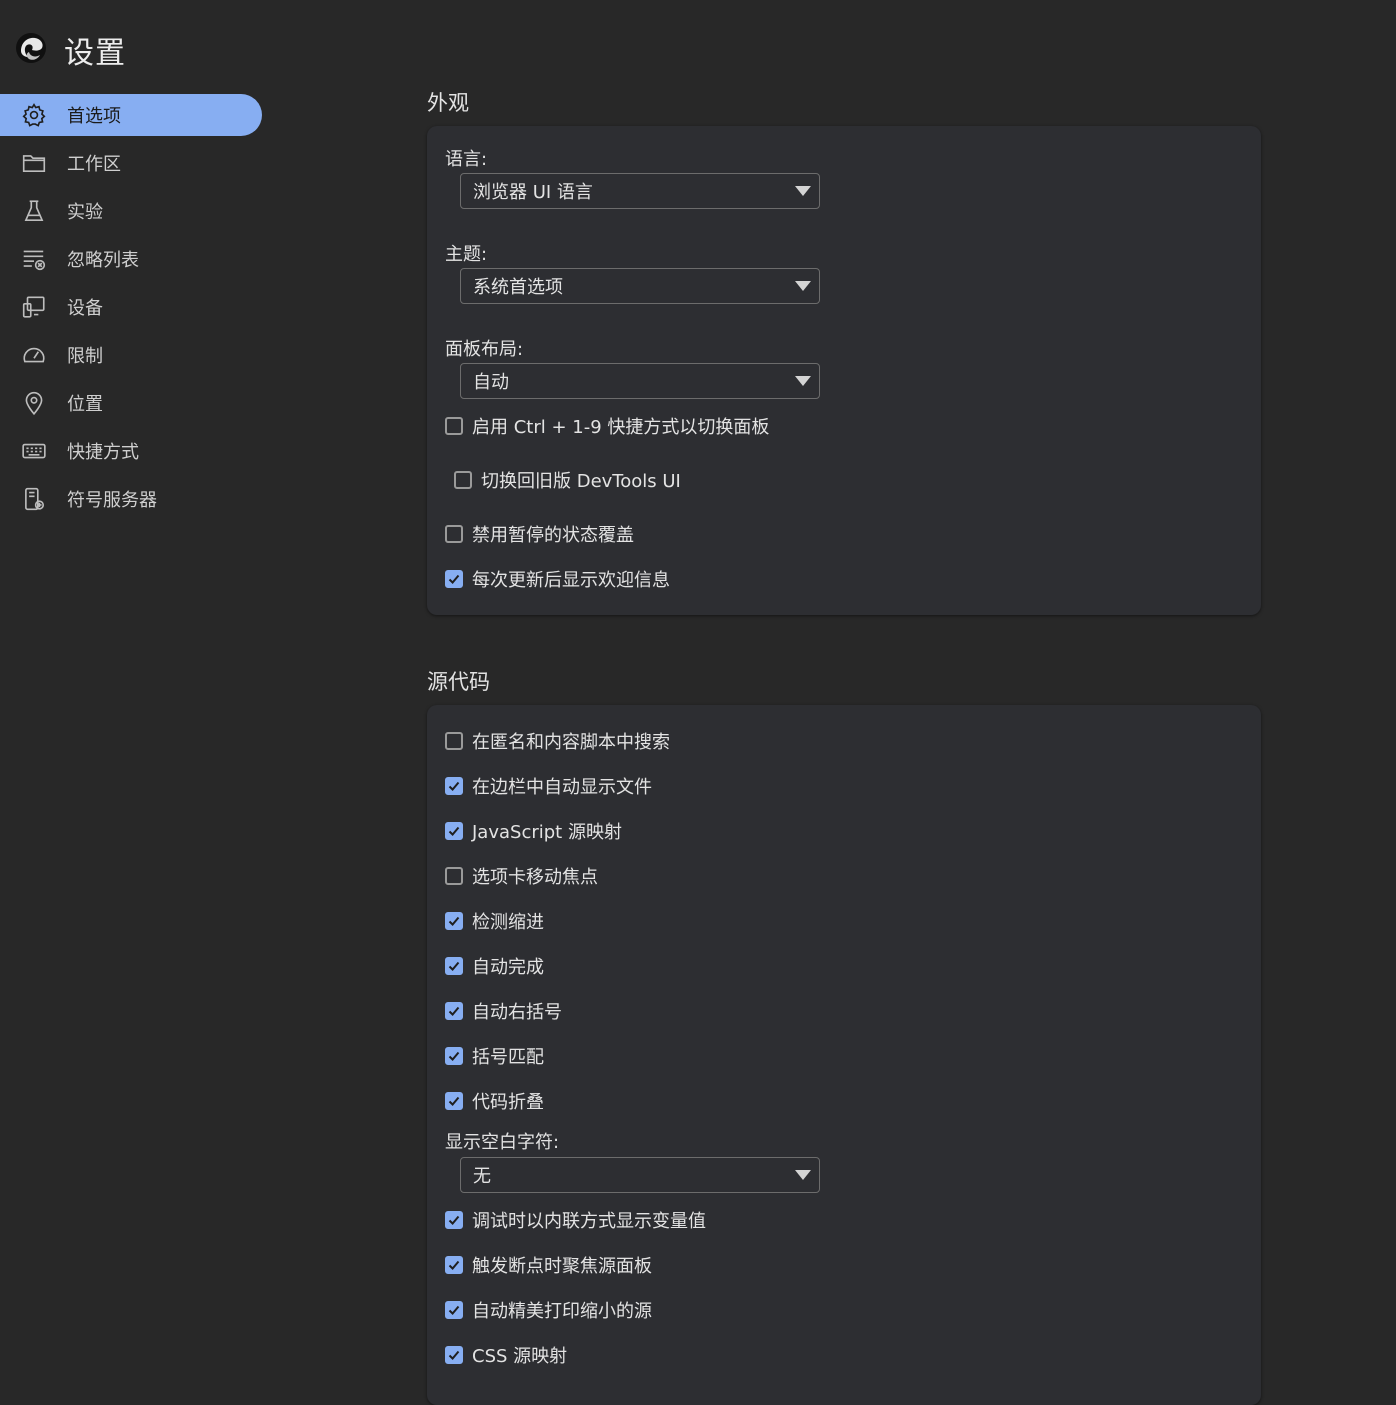  Describe the element at coordinates (562, 1266) in the screenshot. I see `checkbox-label: 触发断点时聚焦源面板` at that location.